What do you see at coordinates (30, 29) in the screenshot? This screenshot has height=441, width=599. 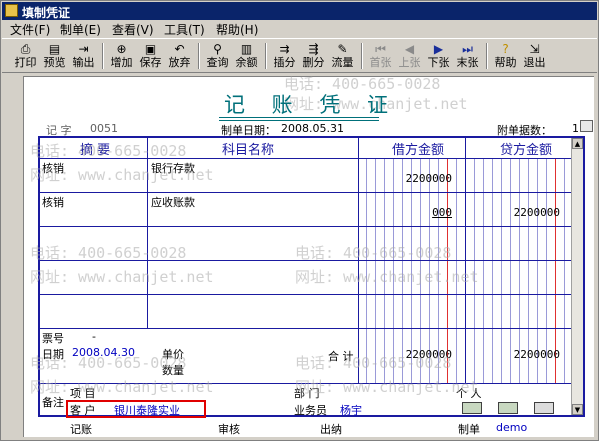 I see `menu-file: 文件(F)` at bounding box center [30, 29].